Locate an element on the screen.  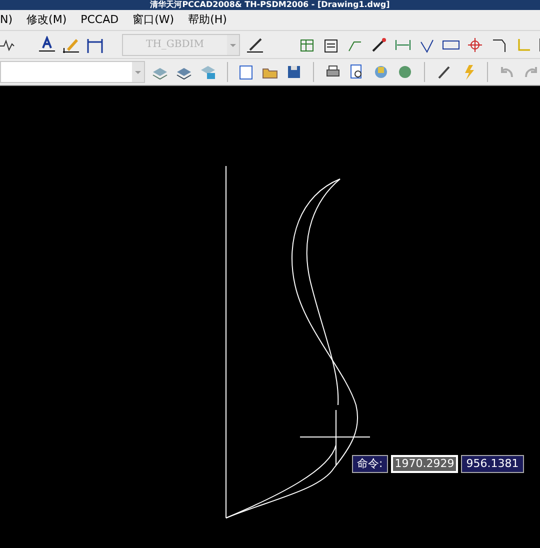
command-label: 命令: is located at coordinates (370, 464).